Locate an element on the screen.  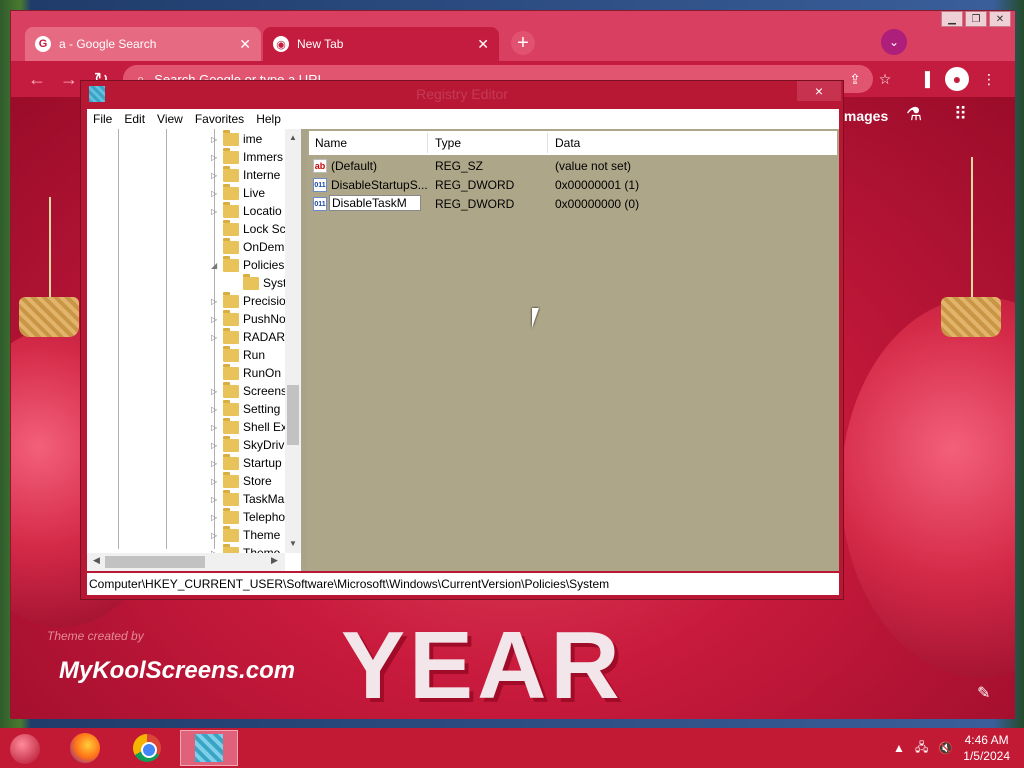
google-apps-icon: ⠿ is located at coordinates (960, 114).